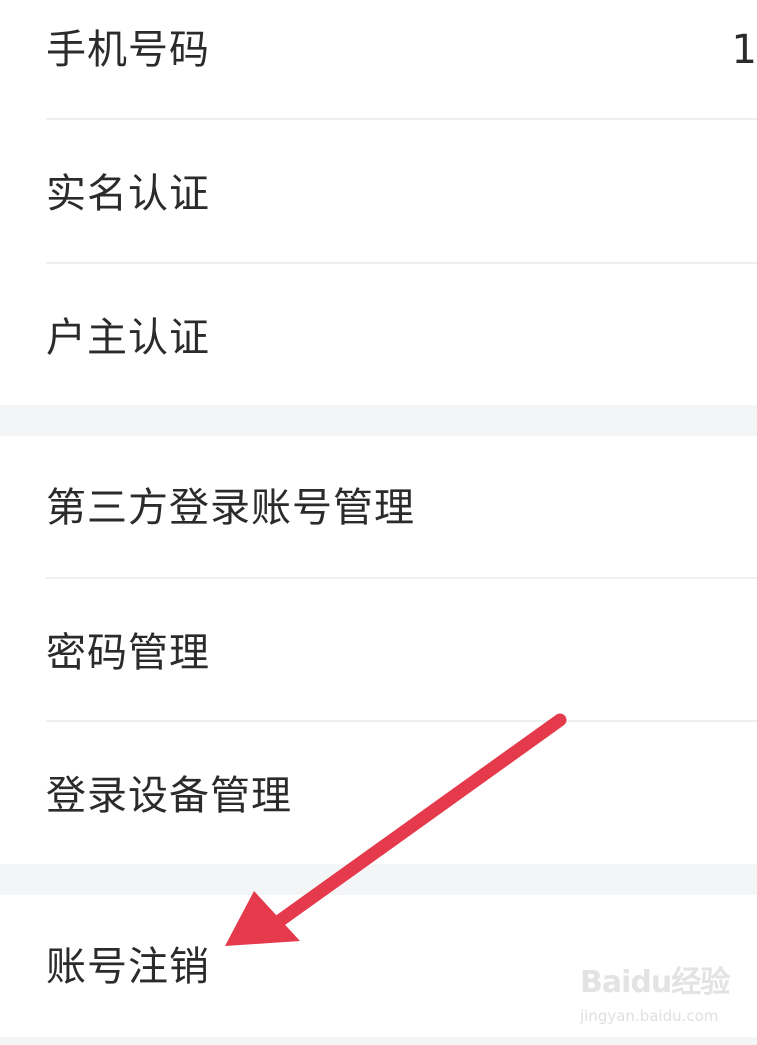  Describe the element at coordinates (378, 191) in the screenshot. I see `settings-row-real-name-verification: 实名认证` at that location.